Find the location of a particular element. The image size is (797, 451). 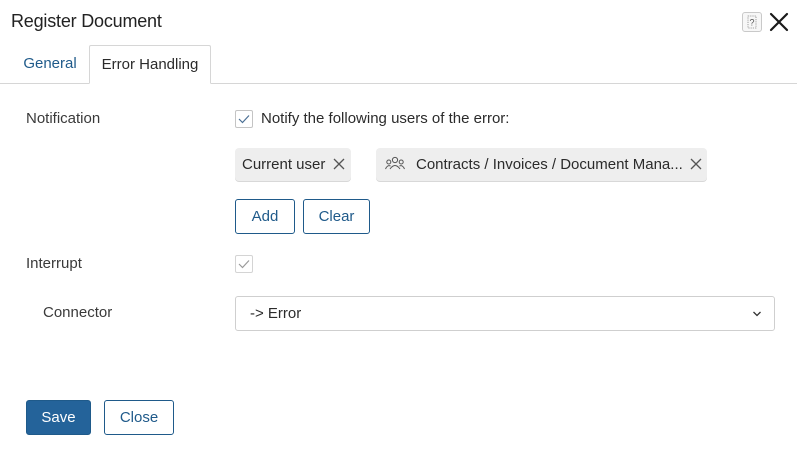

clear-button: Clear is located at coordinates (336, 216).